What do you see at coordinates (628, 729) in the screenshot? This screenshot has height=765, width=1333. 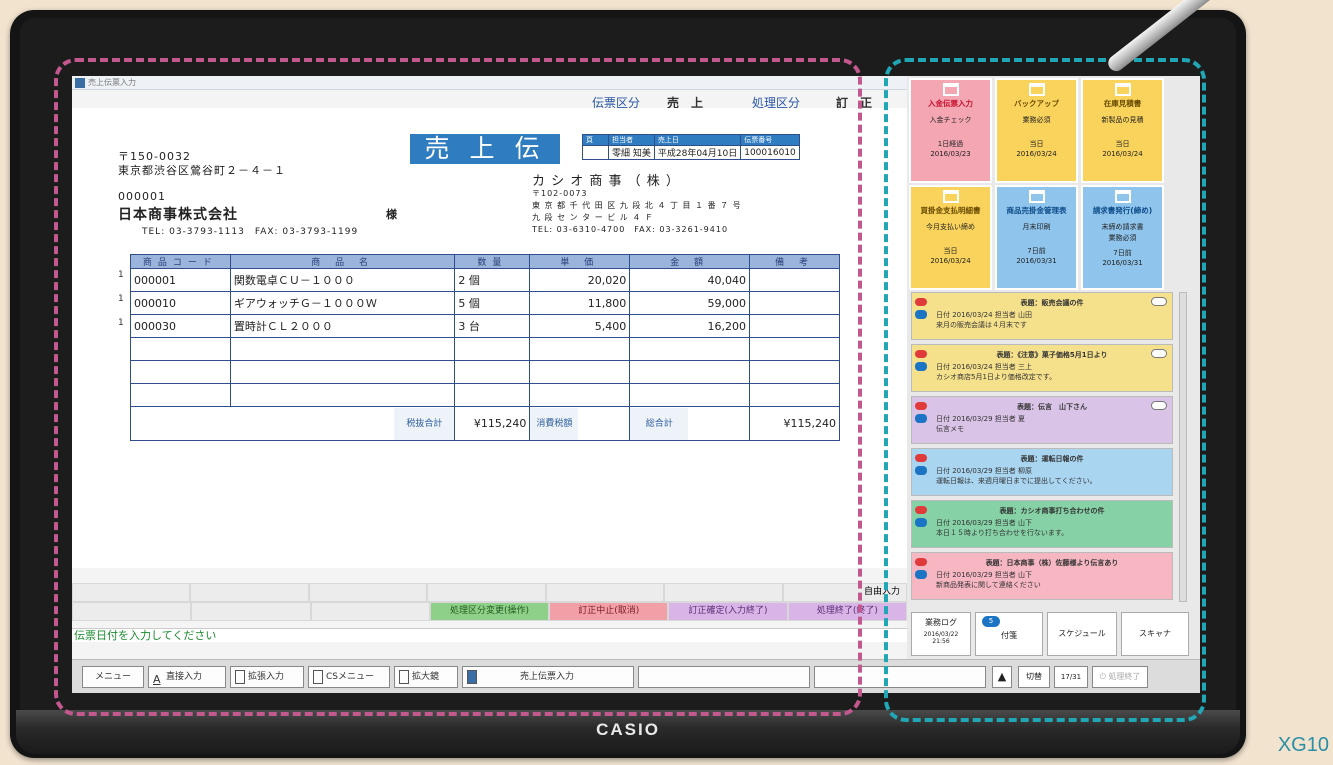 I see `brand-logo: CASIO` at bounding box center [628, 729].